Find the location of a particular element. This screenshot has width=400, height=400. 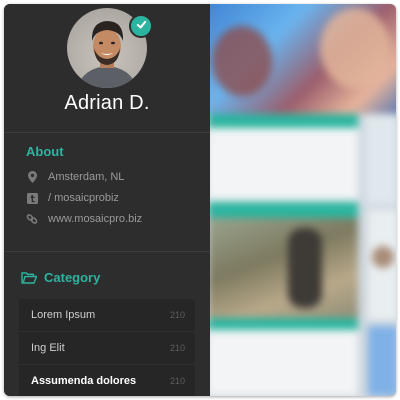

category-item-label: Ing Elit is located at coordinates (48, 348).